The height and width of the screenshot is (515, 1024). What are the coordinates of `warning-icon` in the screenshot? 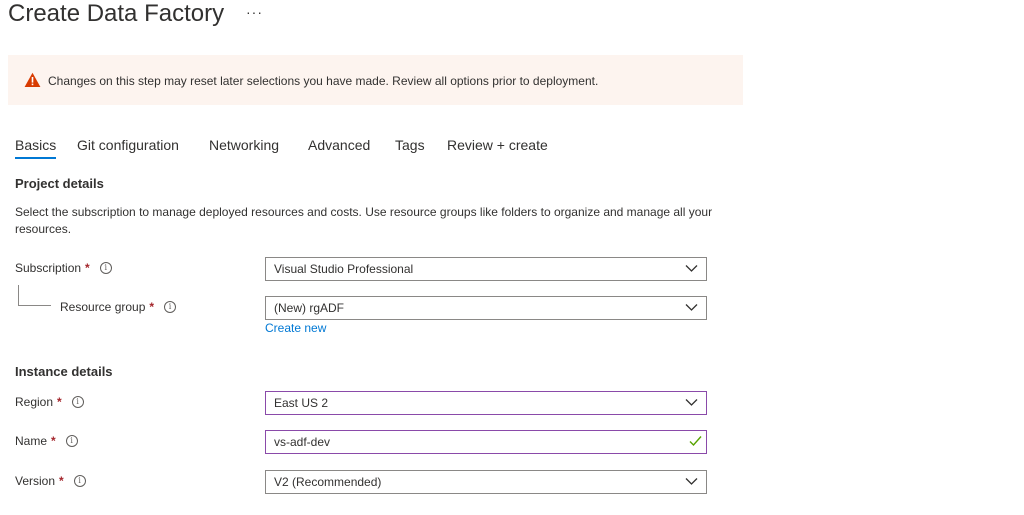 It's located at (32, 79).